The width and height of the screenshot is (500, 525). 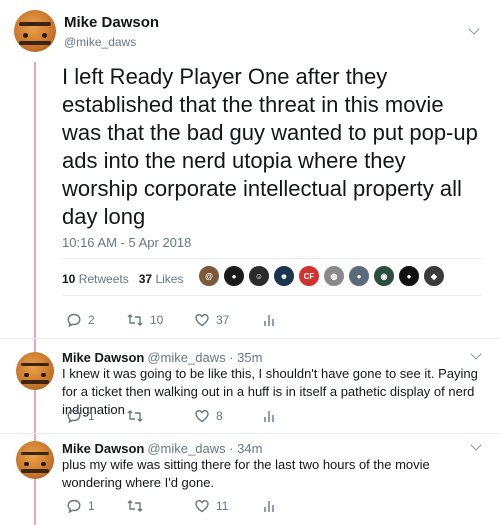 I want to click on like-button: 37, so click(x=228, y=320).